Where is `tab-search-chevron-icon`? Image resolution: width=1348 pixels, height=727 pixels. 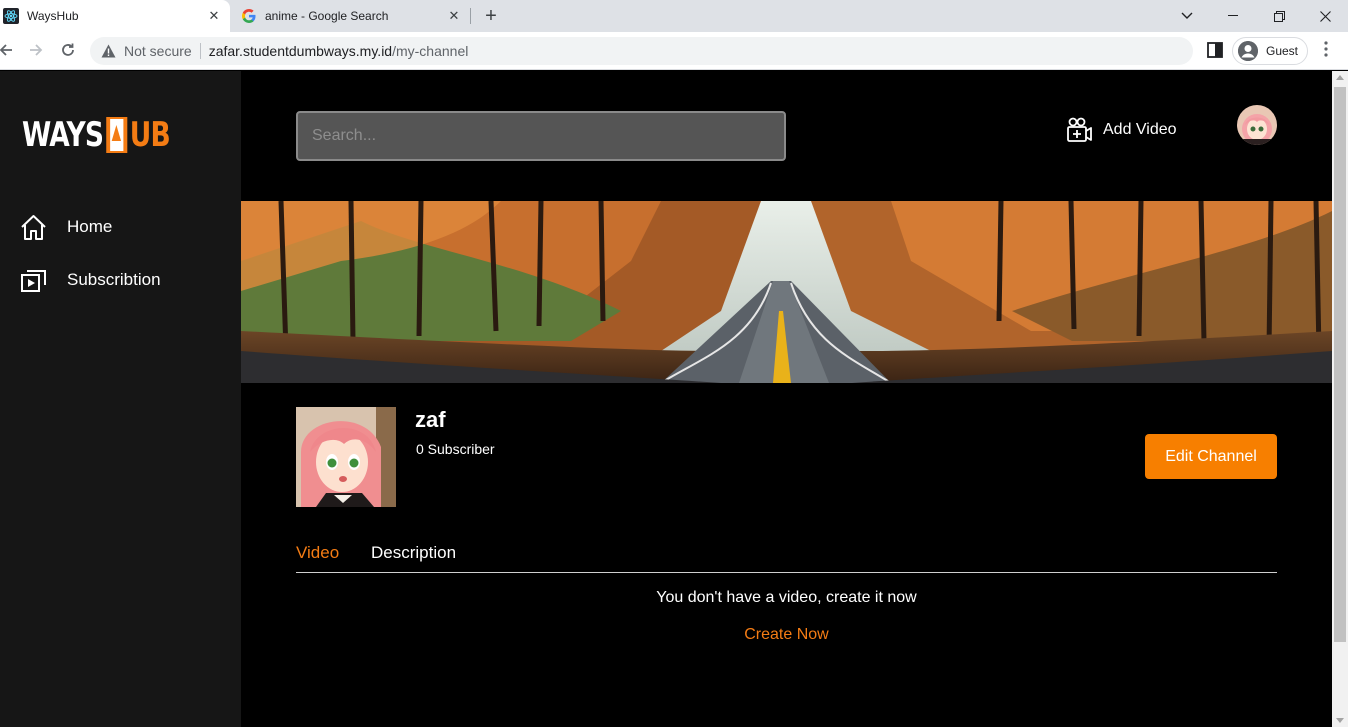 tab-search-chevron-icon is located at coordinates (1187, 16).